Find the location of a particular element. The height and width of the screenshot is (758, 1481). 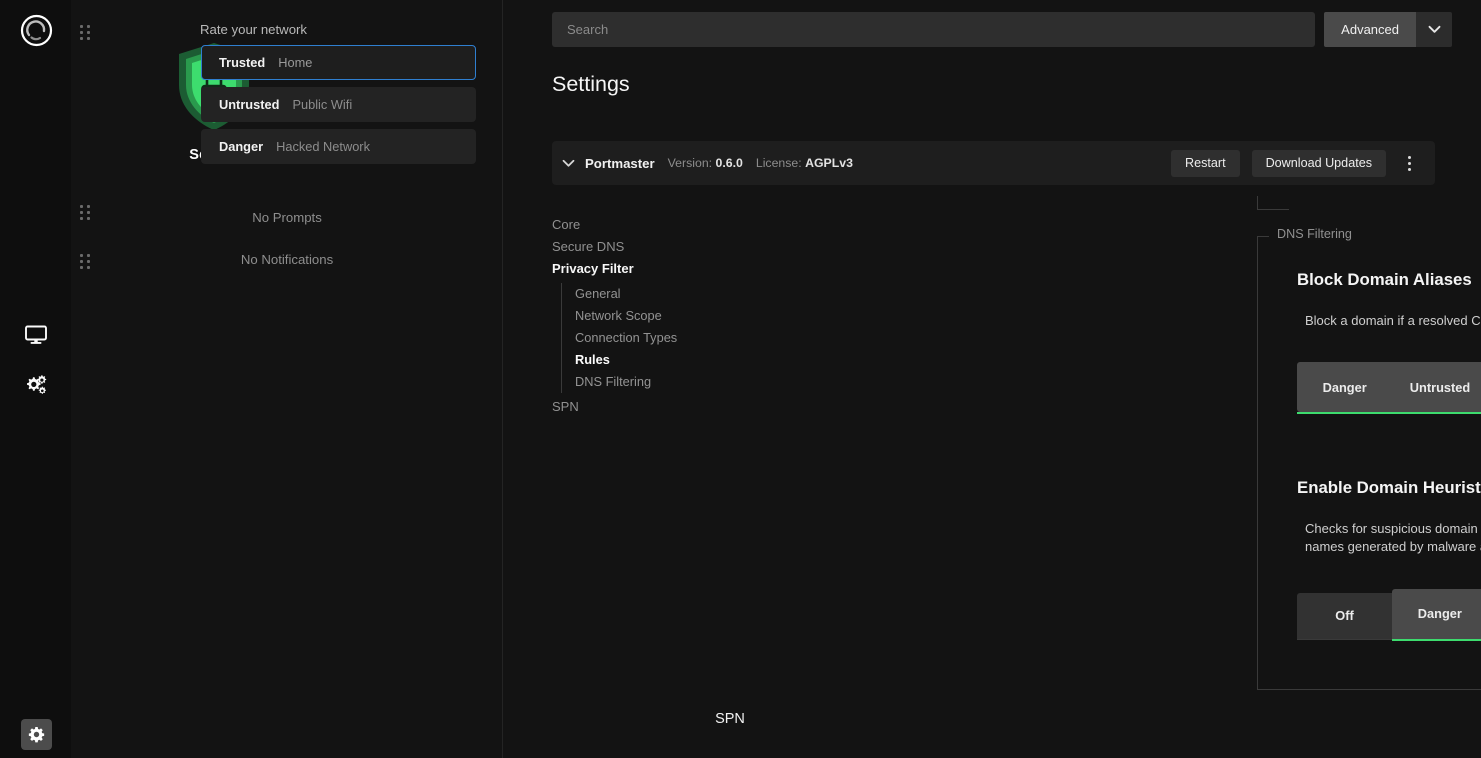

slider-track-off is located at coordinates (1344, 639).